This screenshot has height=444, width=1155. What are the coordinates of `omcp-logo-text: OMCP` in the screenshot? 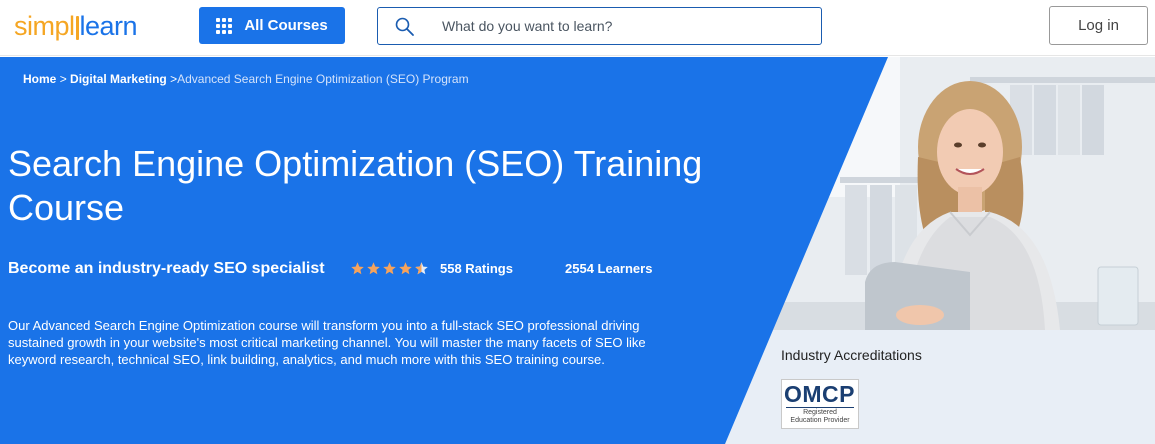 It's located at (819, 394).